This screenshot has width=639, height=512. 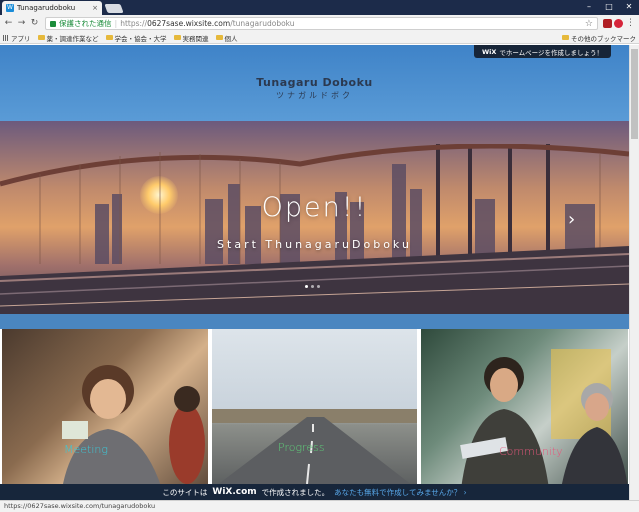 I want to click on secure-label: 保護された通信, so click(x=85, y=23).